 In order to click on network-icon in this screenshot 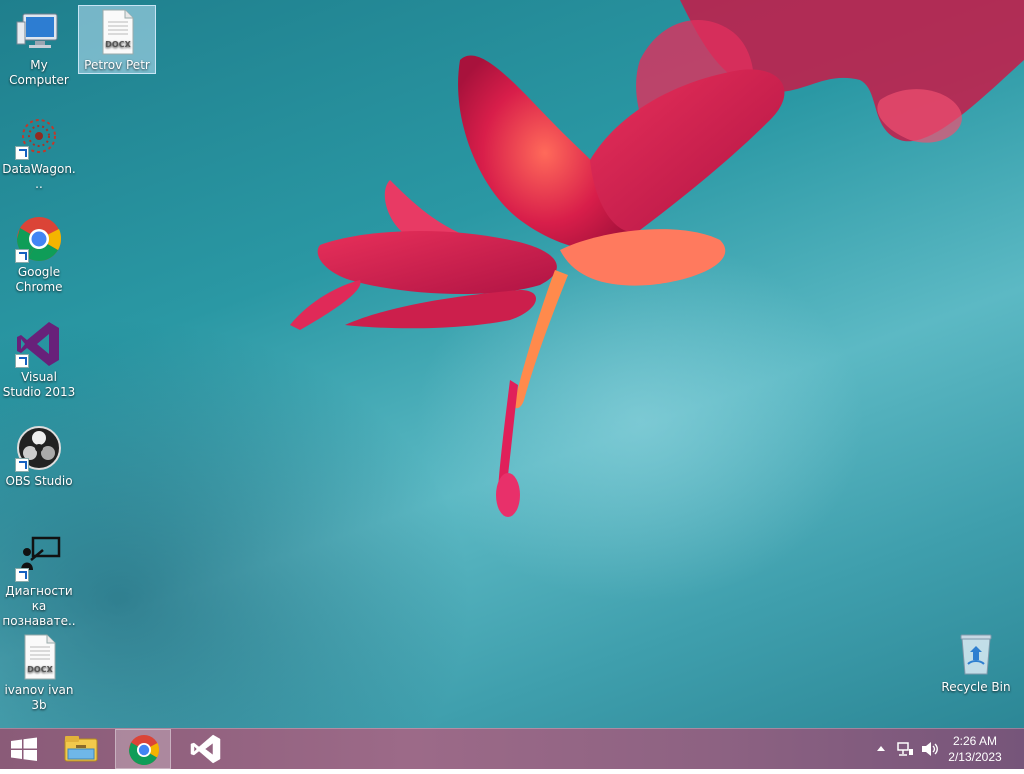, I will do `click(905, 749)`.